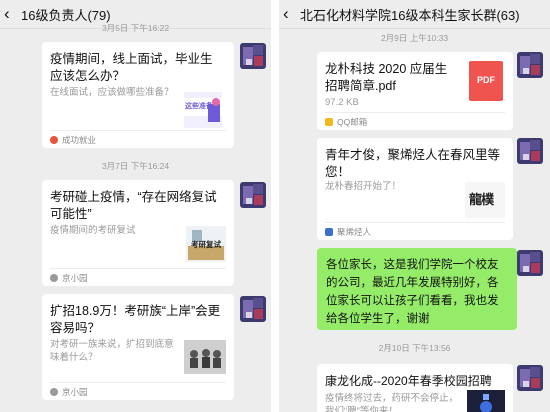 This screenshot has width=550, height=412. I want to click on file-size: 97.2 KB, so click(342, 102).